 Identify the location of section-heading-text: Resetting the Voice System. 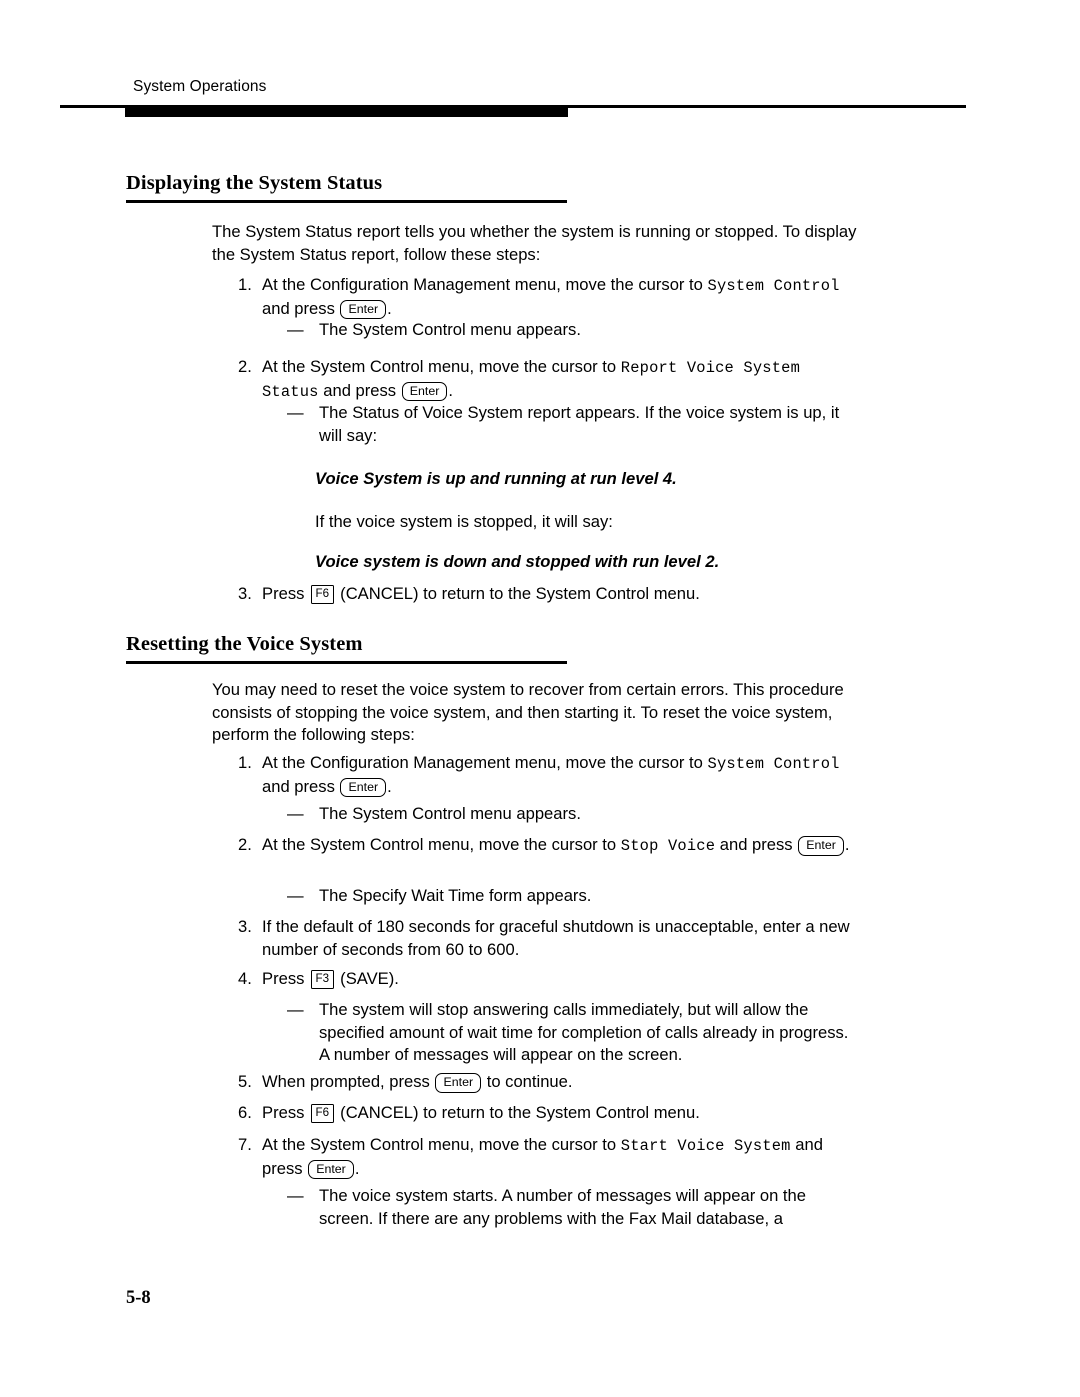
(244, 644).